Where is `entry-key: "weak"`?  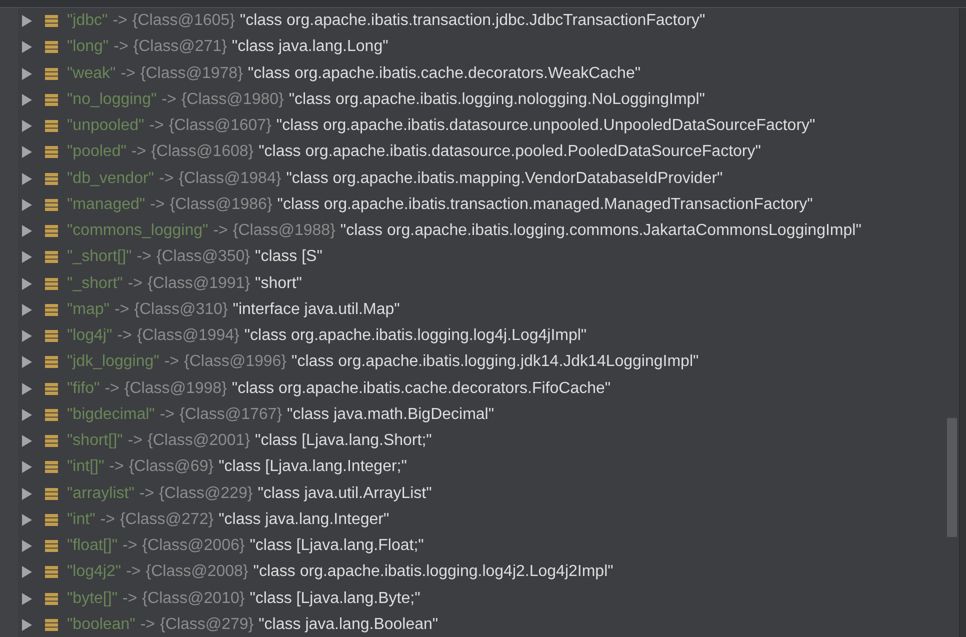
entry-key: "weak" is located at coordinates (91, 73).